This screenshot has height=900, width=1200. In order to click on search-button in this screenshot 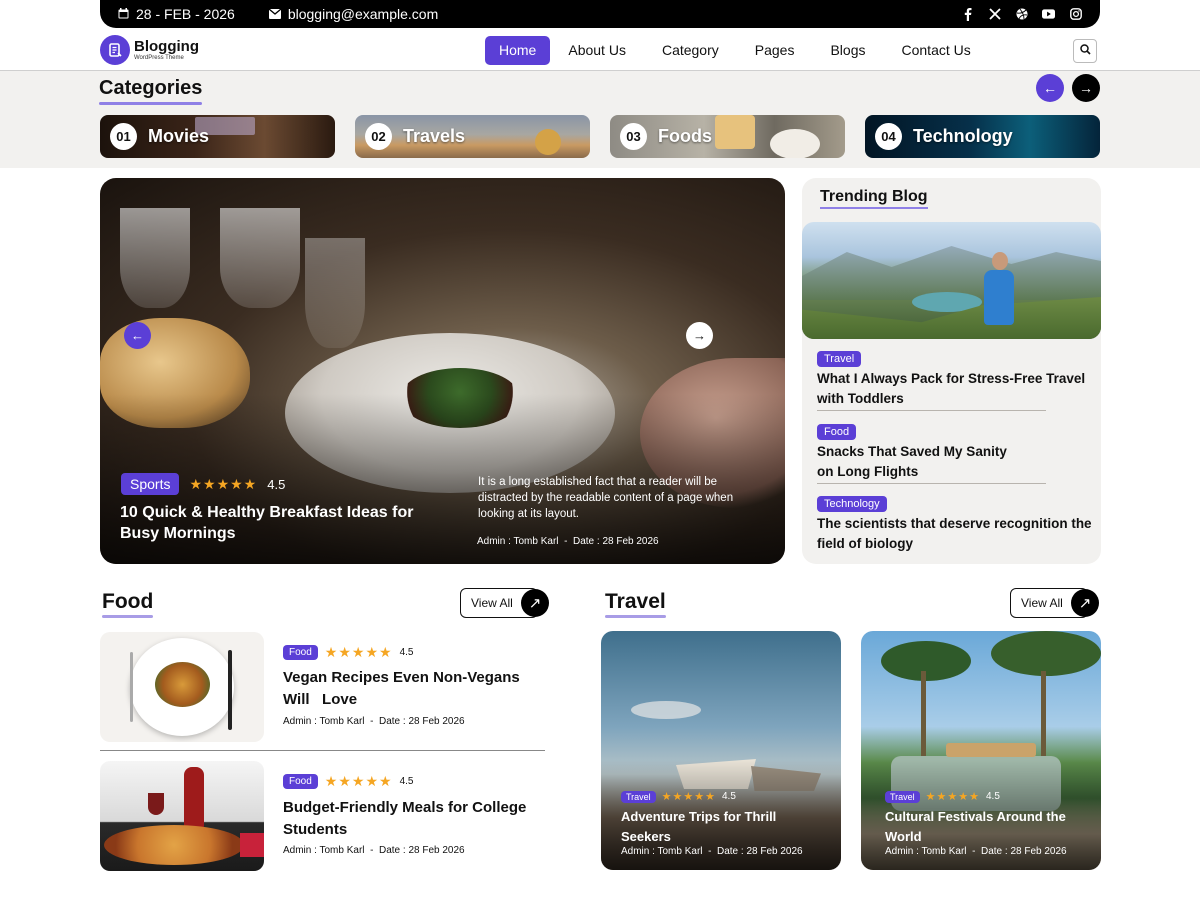, I will do `click(1085, 51)`.